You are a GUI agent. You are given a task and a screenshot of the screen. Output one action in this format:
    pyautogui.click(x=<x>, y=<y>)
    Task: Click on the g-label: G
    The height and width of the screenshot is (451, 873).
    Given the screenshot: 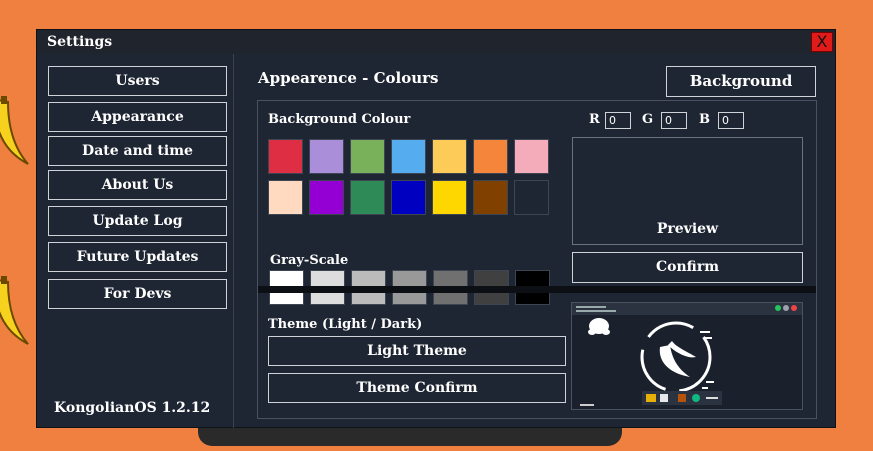 What is the action you would take?
    pyautogui.click(x=648, y=119)
    